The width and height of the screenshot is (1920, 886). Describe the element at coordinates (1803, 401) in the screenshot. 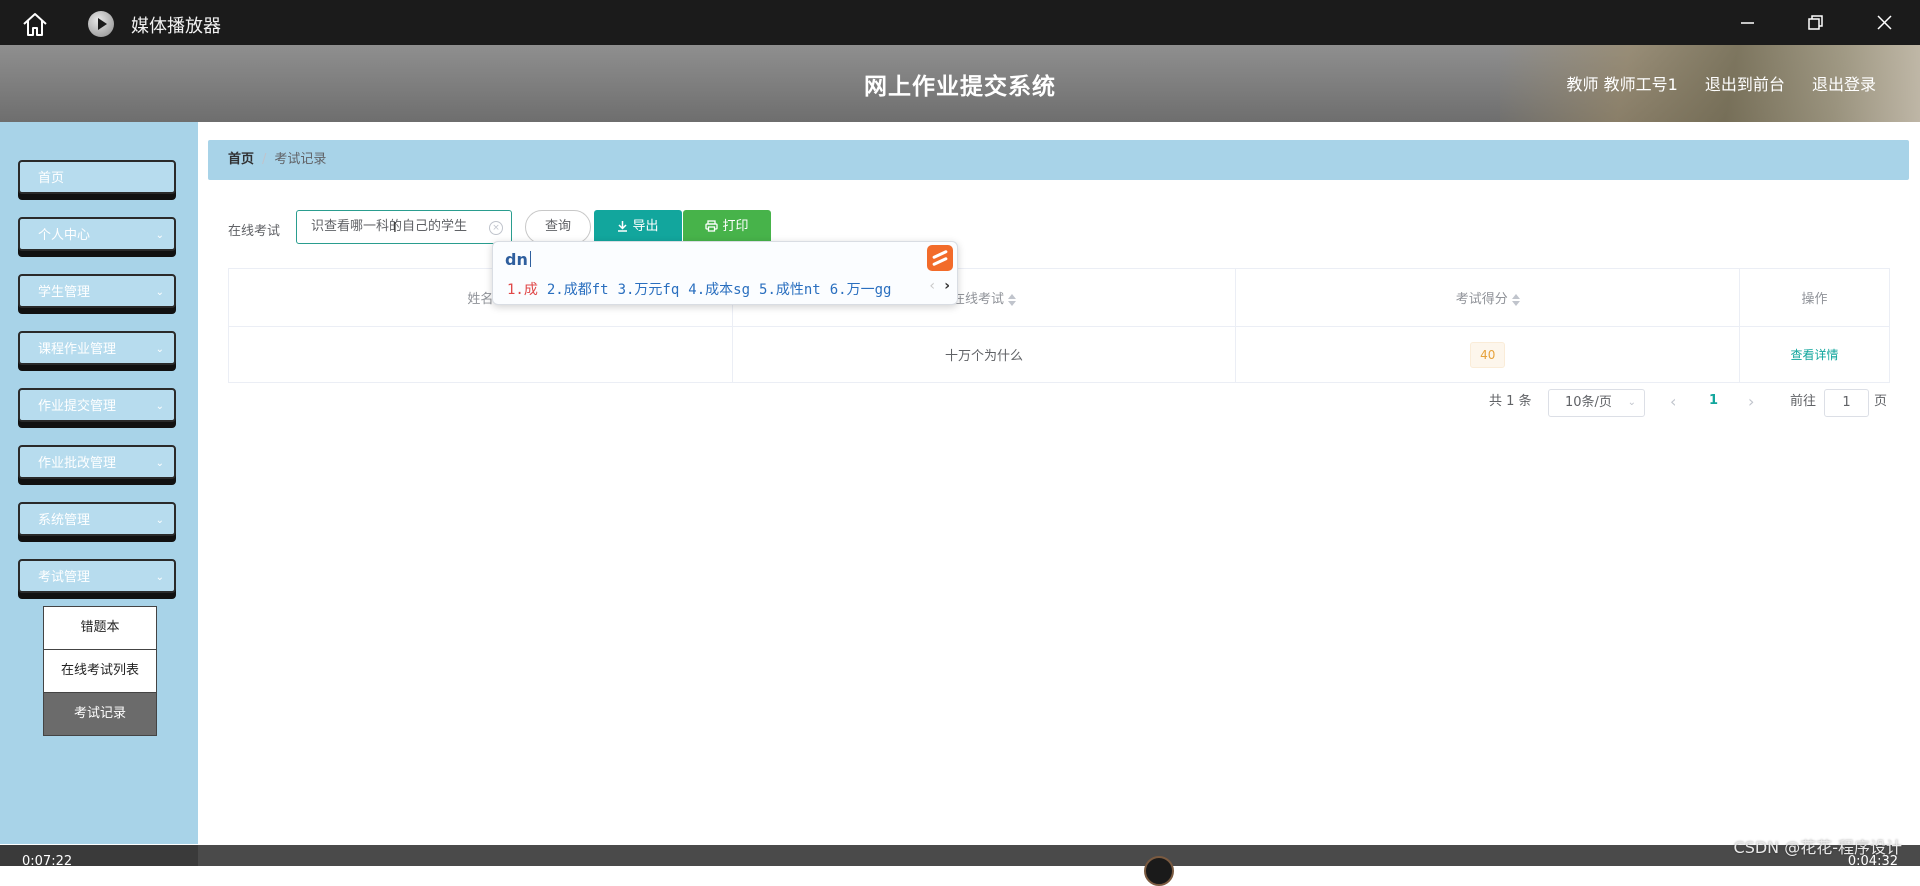

I see `goto-label: 前往` at that location.